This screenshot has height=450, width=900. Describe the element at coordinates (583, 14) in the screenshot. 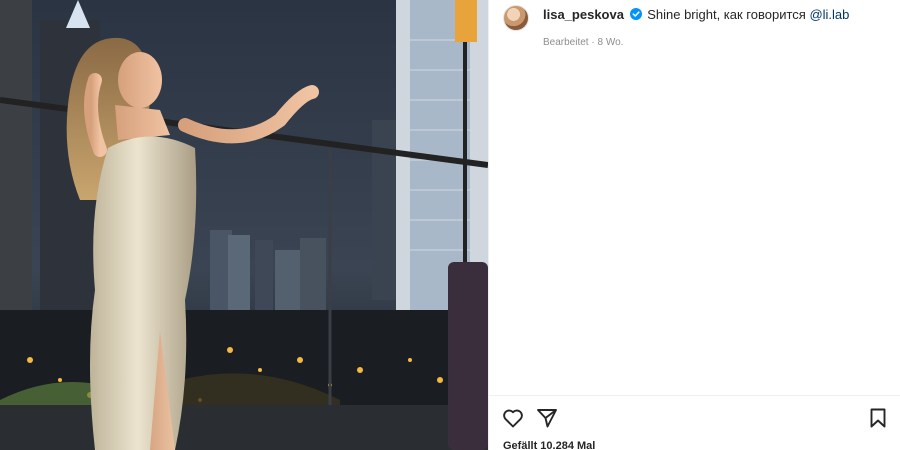

I see `username-link: lisa_peskova` at that location.